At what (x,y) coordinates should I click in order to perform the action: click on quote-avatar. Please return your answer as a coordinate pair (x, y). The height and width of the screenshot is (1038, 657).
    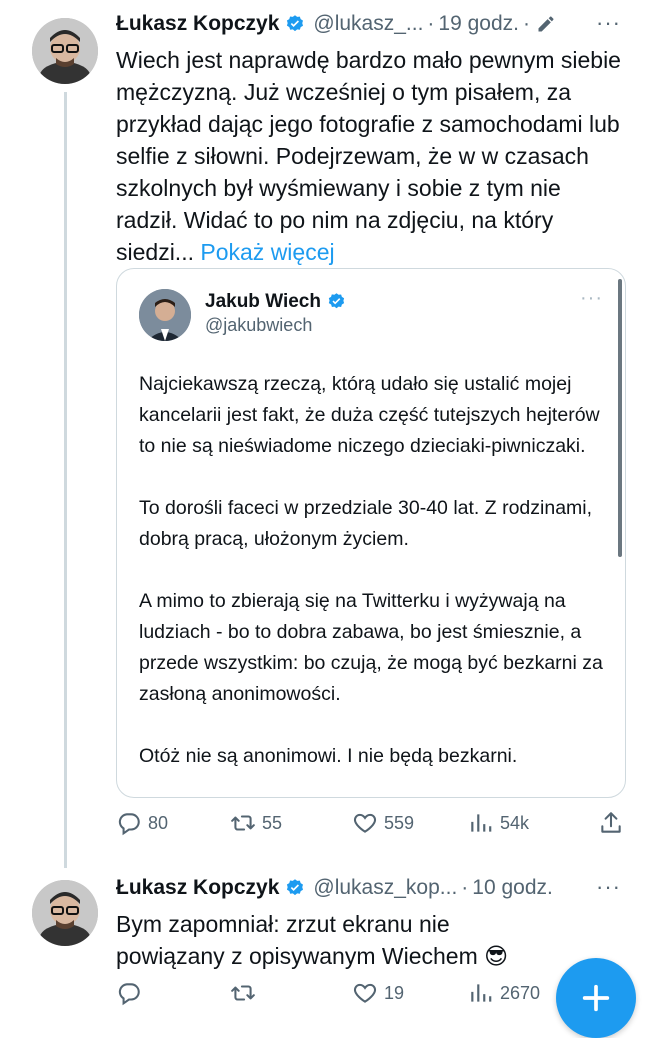
    Looking at the image, I should click on (165, 315).